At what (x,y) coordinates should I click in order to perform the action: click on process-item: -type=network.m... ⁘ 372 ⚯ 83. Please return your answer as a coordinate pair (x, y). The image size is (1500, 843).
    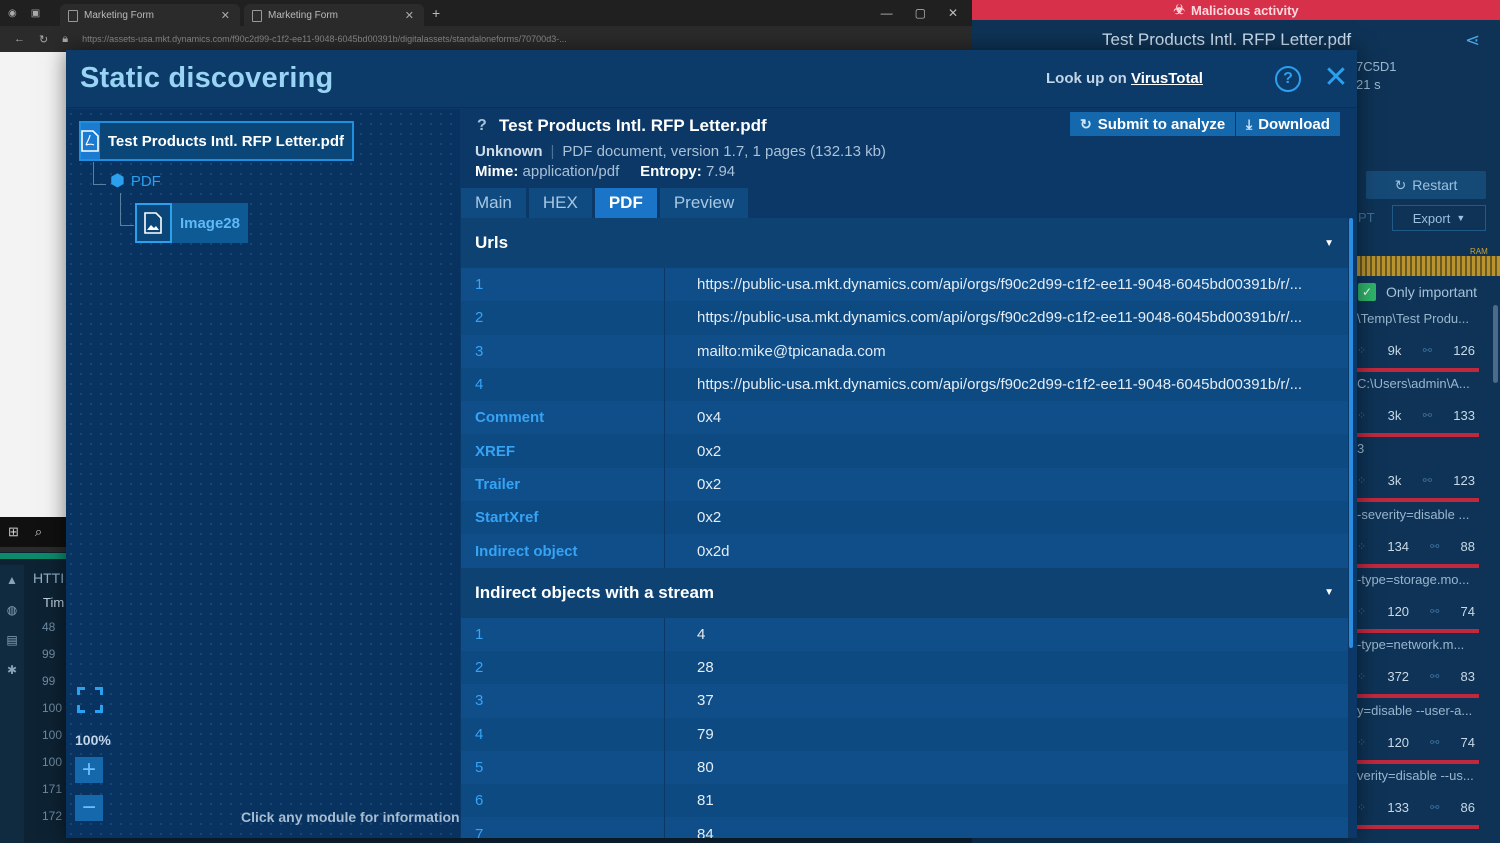
    Looking at the image, I should click on (1418, 667).